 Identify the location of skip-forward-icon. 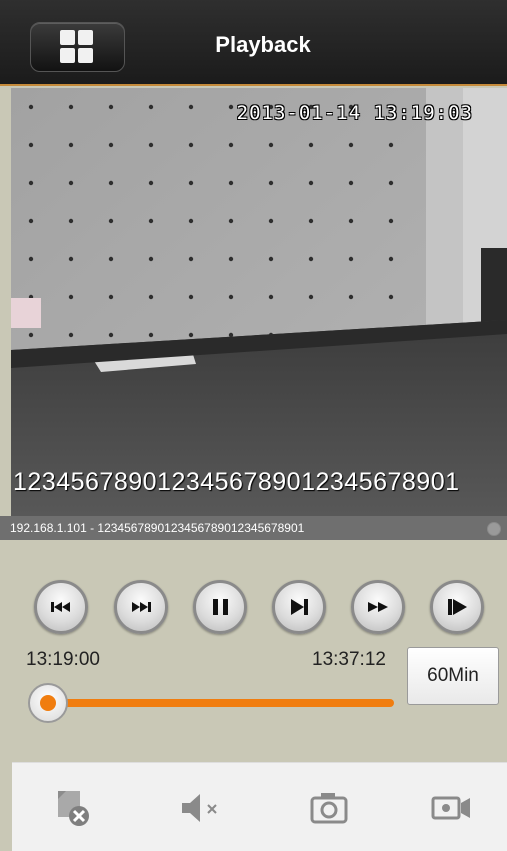
(141, 607).